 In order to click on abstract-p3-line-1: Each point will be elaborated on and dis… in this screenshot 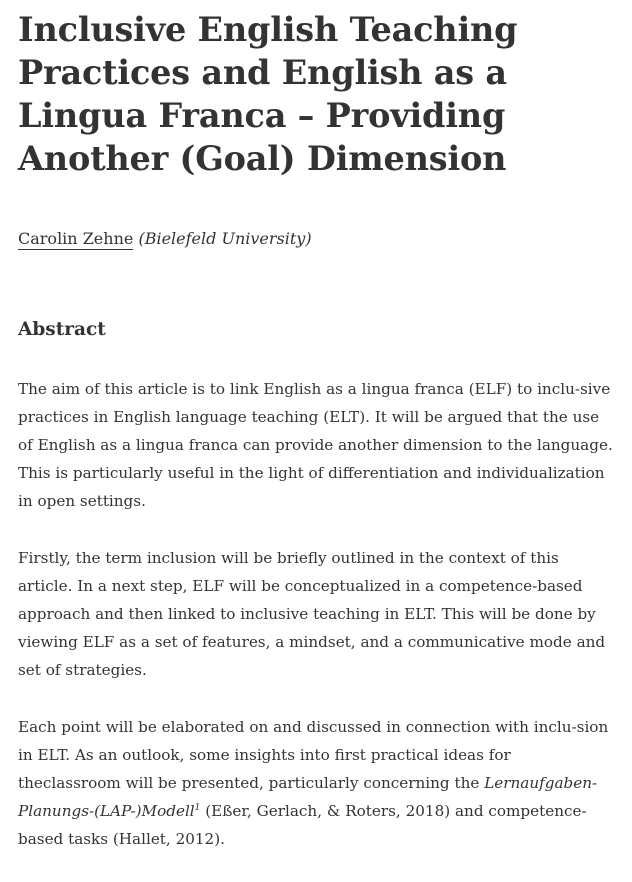, I will do `click(297, 727)`.